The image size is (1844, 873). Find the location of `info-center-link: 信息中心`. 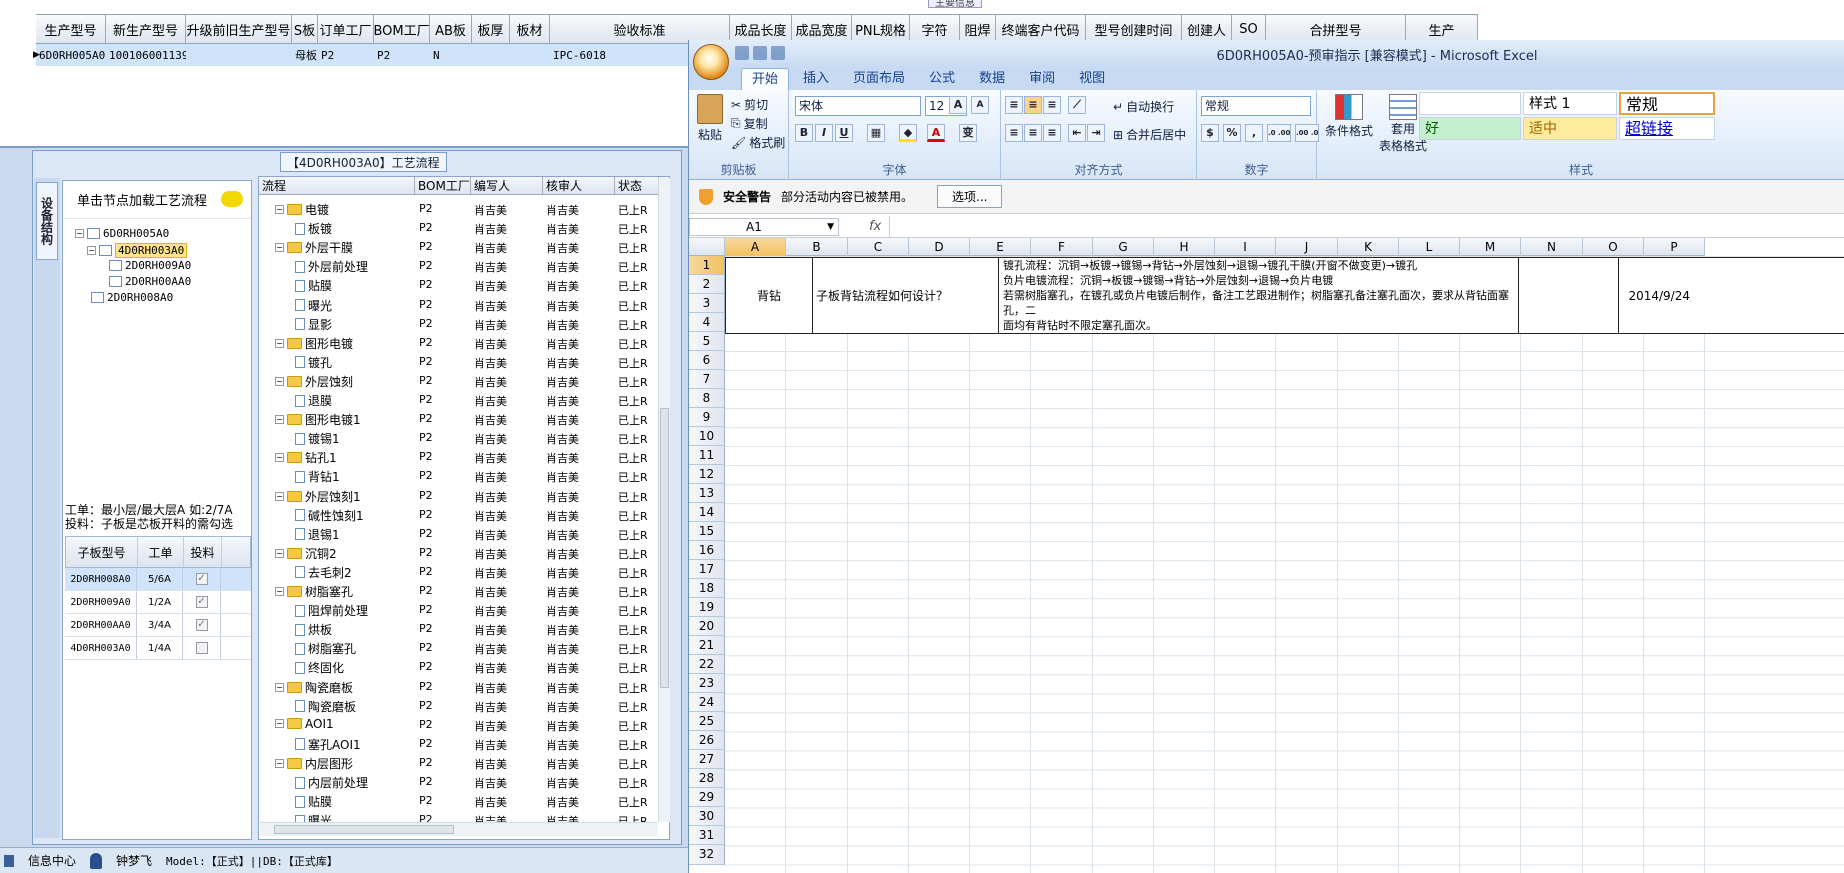

info-center-link: 信息中心 is located at coordinates (52, 860).